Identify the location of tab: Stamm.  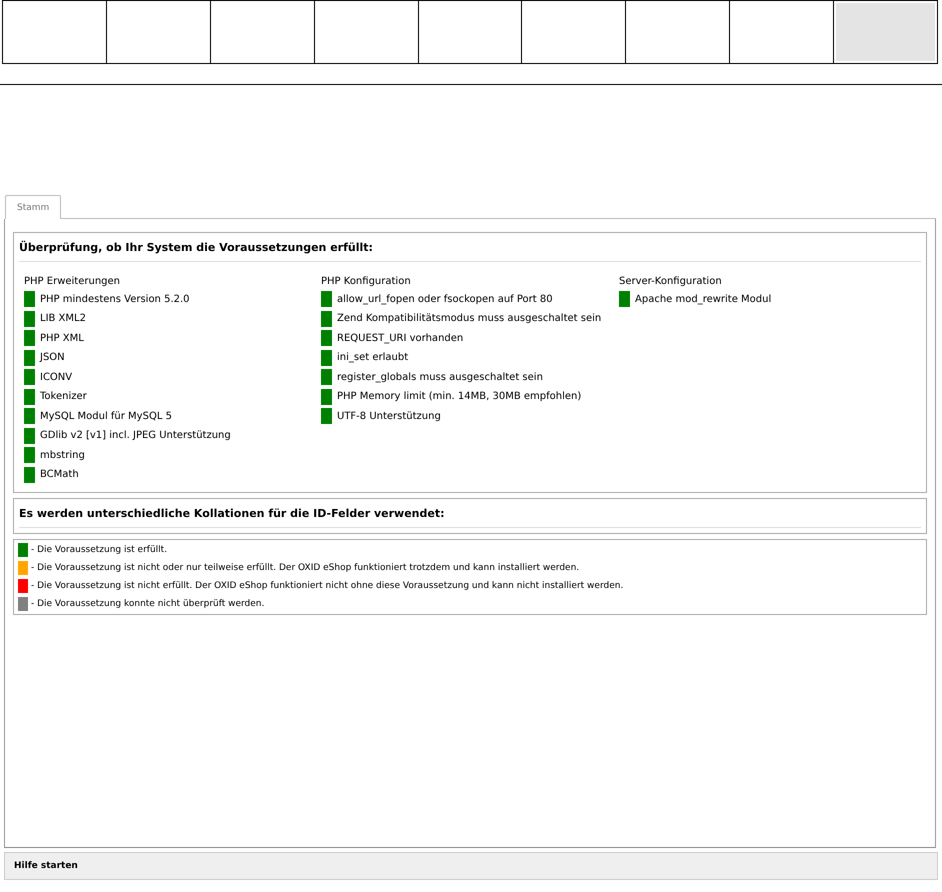
(33, 207).